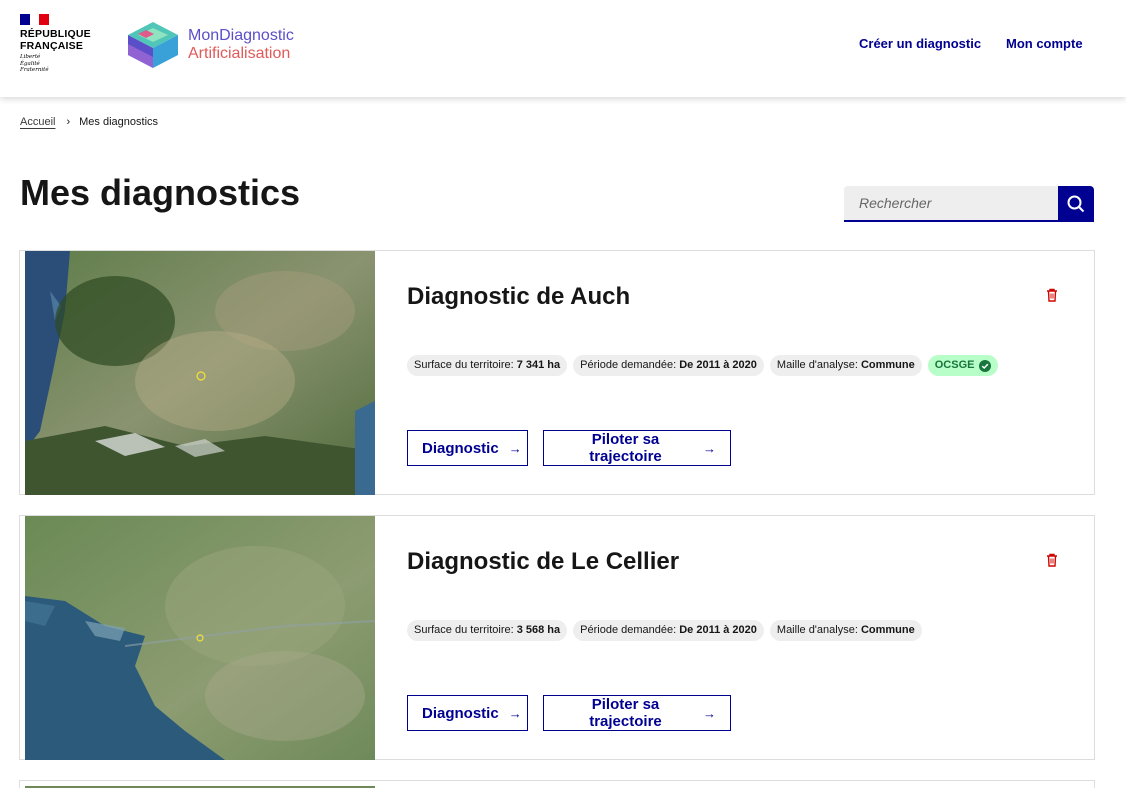  I want to click on ocsge-badge: OCSGE, so click(963, 365).